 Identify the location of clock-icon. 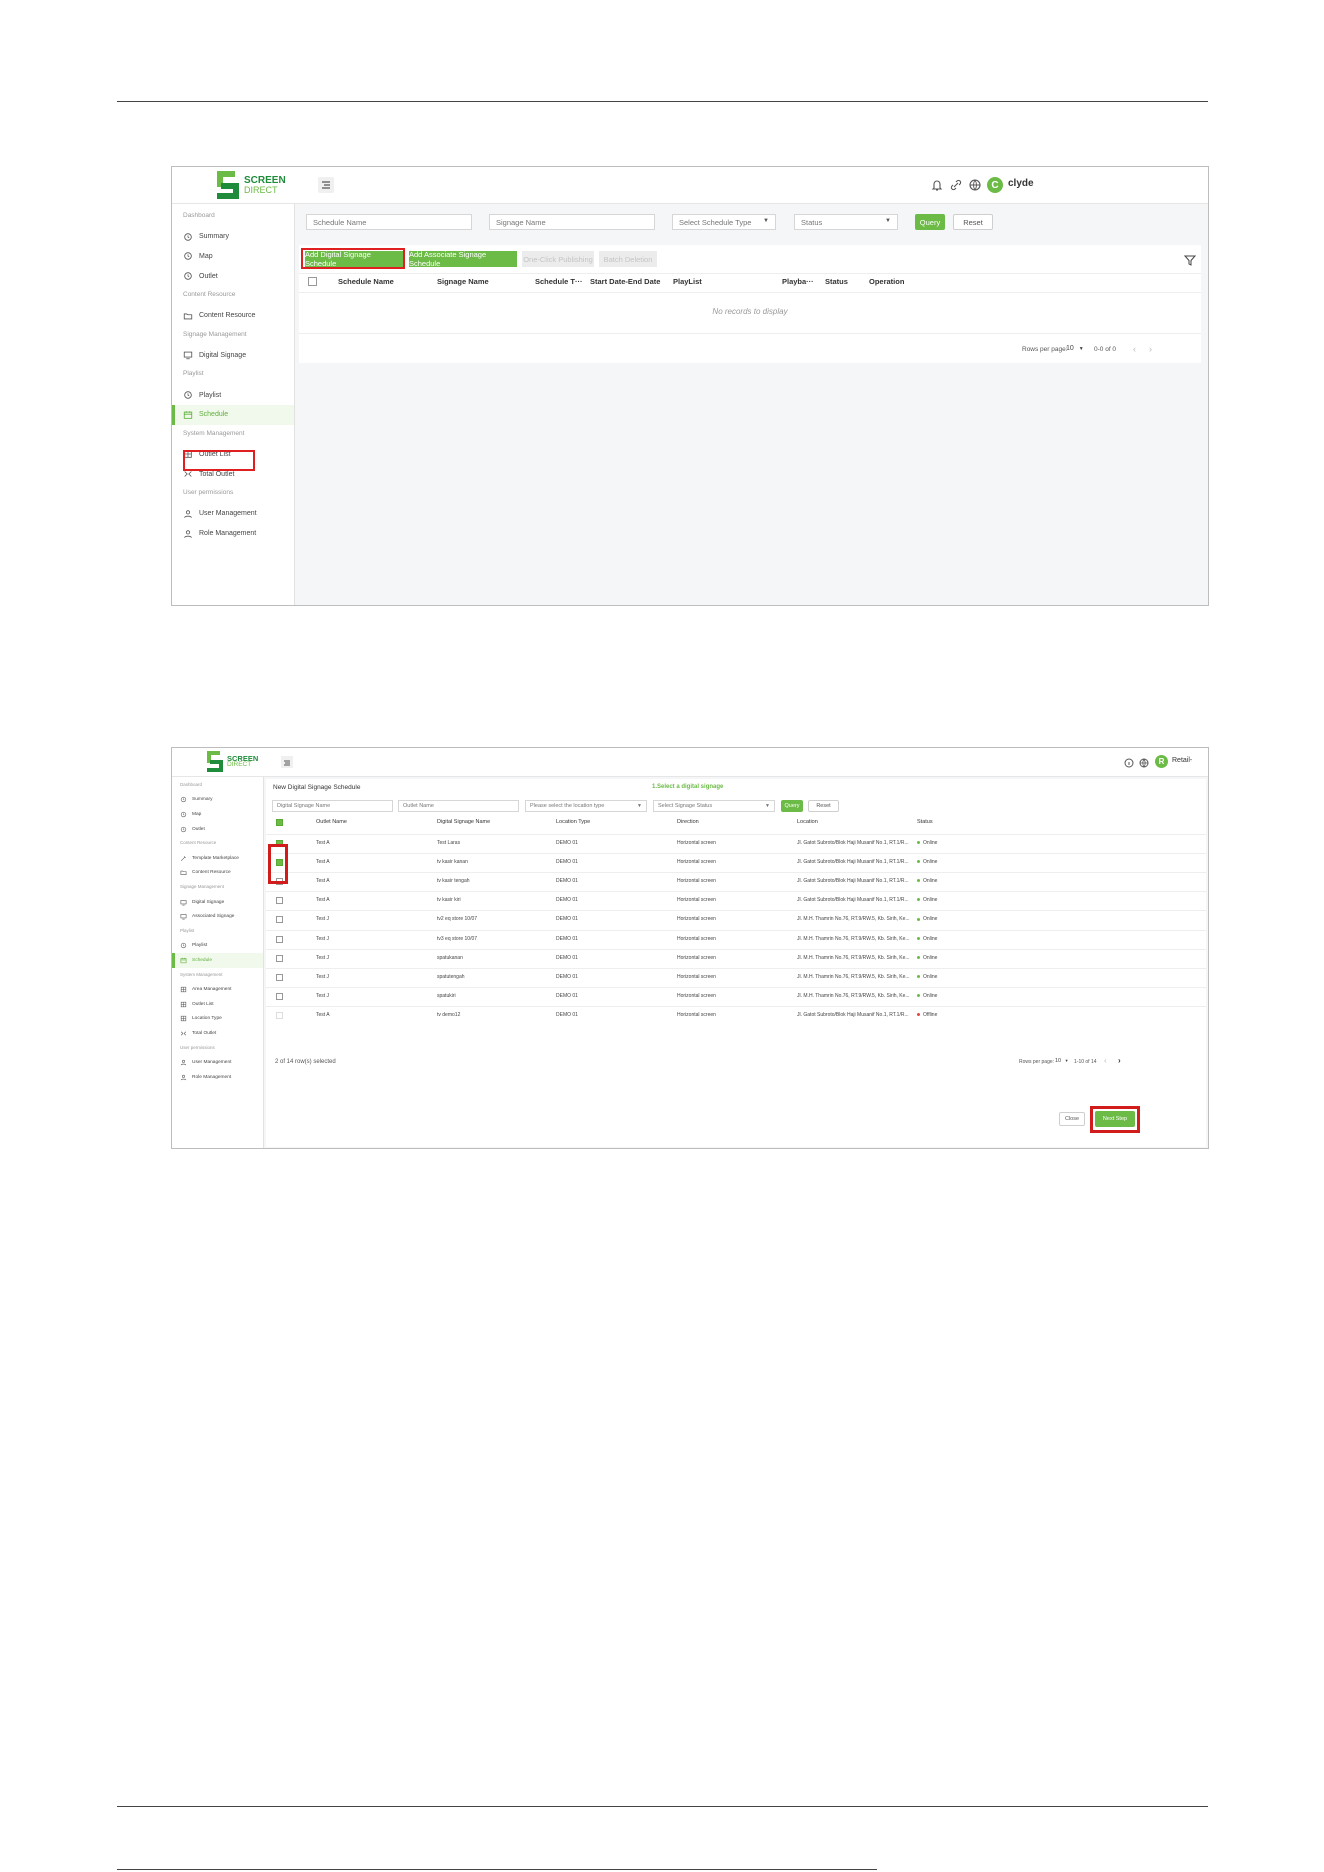
(183, 829).